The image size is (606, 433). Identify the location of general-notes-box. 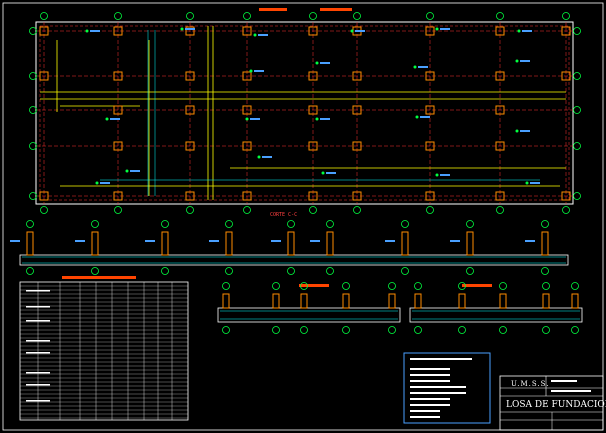
(447, 388).